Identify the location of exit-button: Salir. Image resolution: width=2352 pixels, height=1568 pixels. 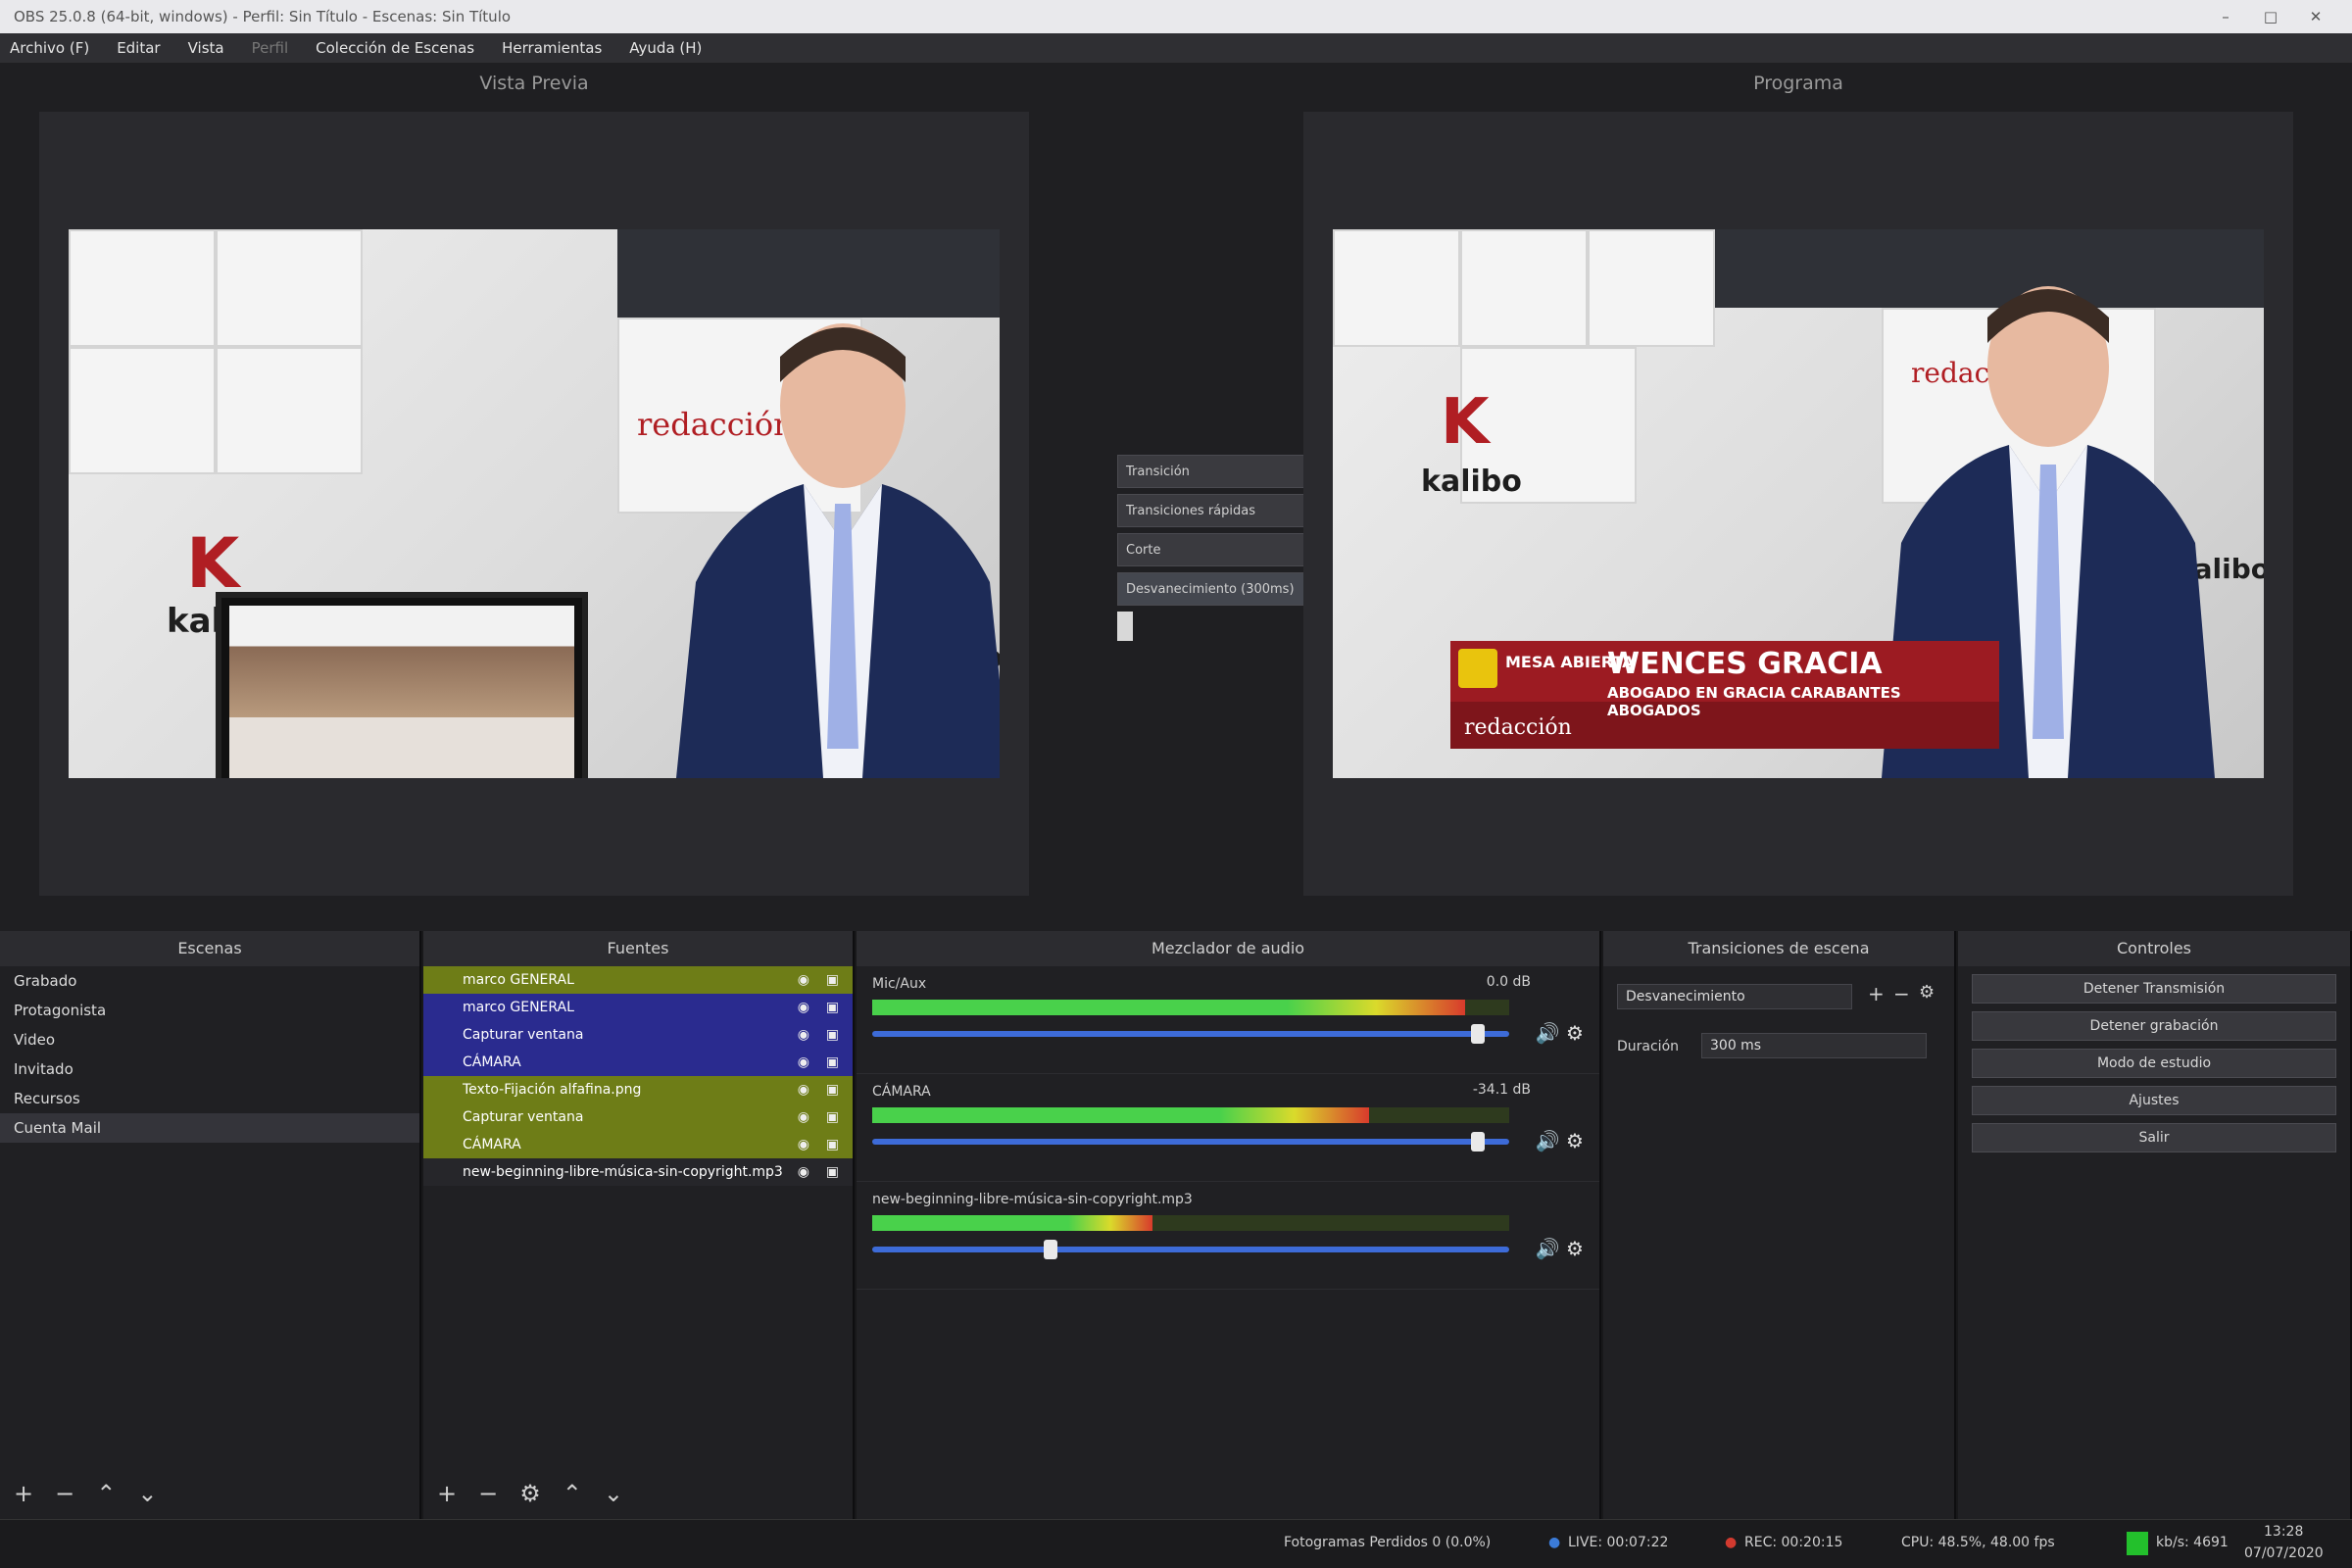
(2154, 1137).